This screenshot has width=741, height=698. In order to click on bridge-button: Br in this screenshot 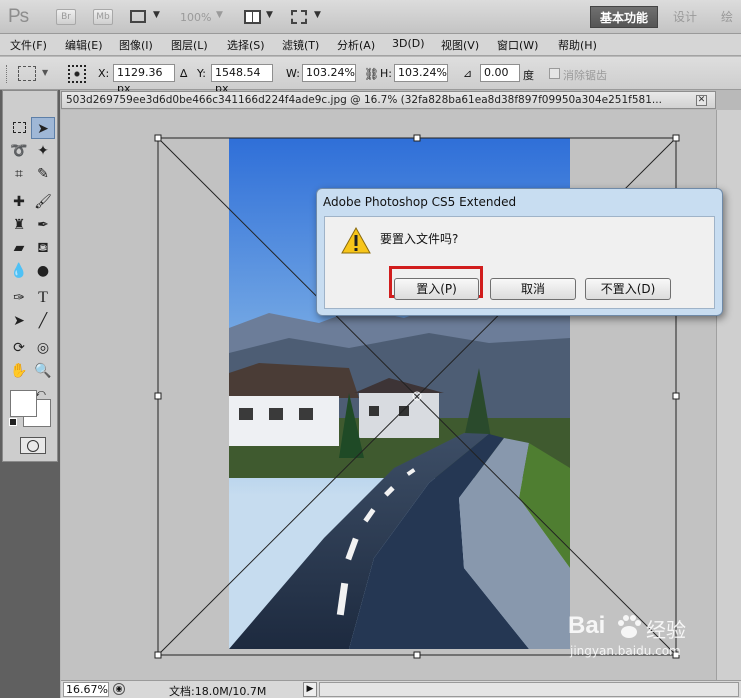, I will do `click(66, 17)`.